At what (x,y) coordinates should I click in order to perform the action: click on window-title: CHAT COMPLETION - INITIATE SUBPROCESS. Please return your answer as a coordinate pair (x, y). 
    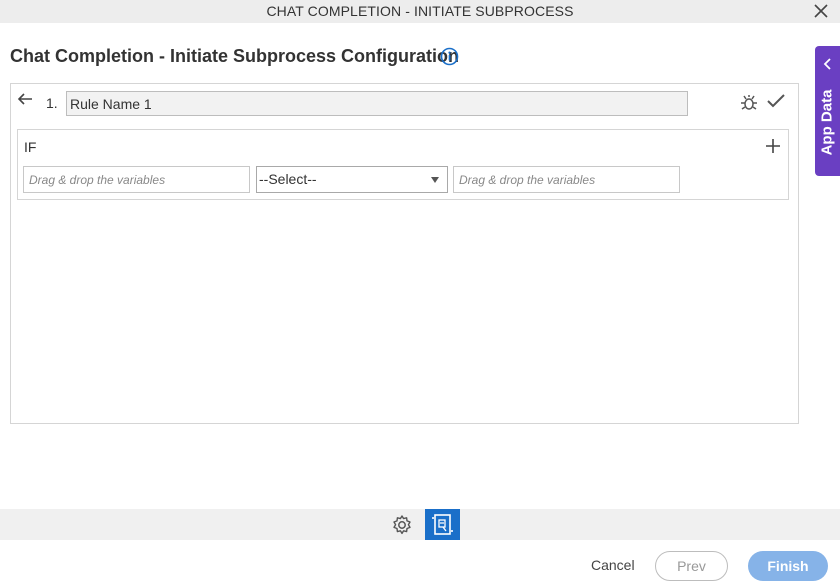
    Looking at the image, I should click on (420, 11).